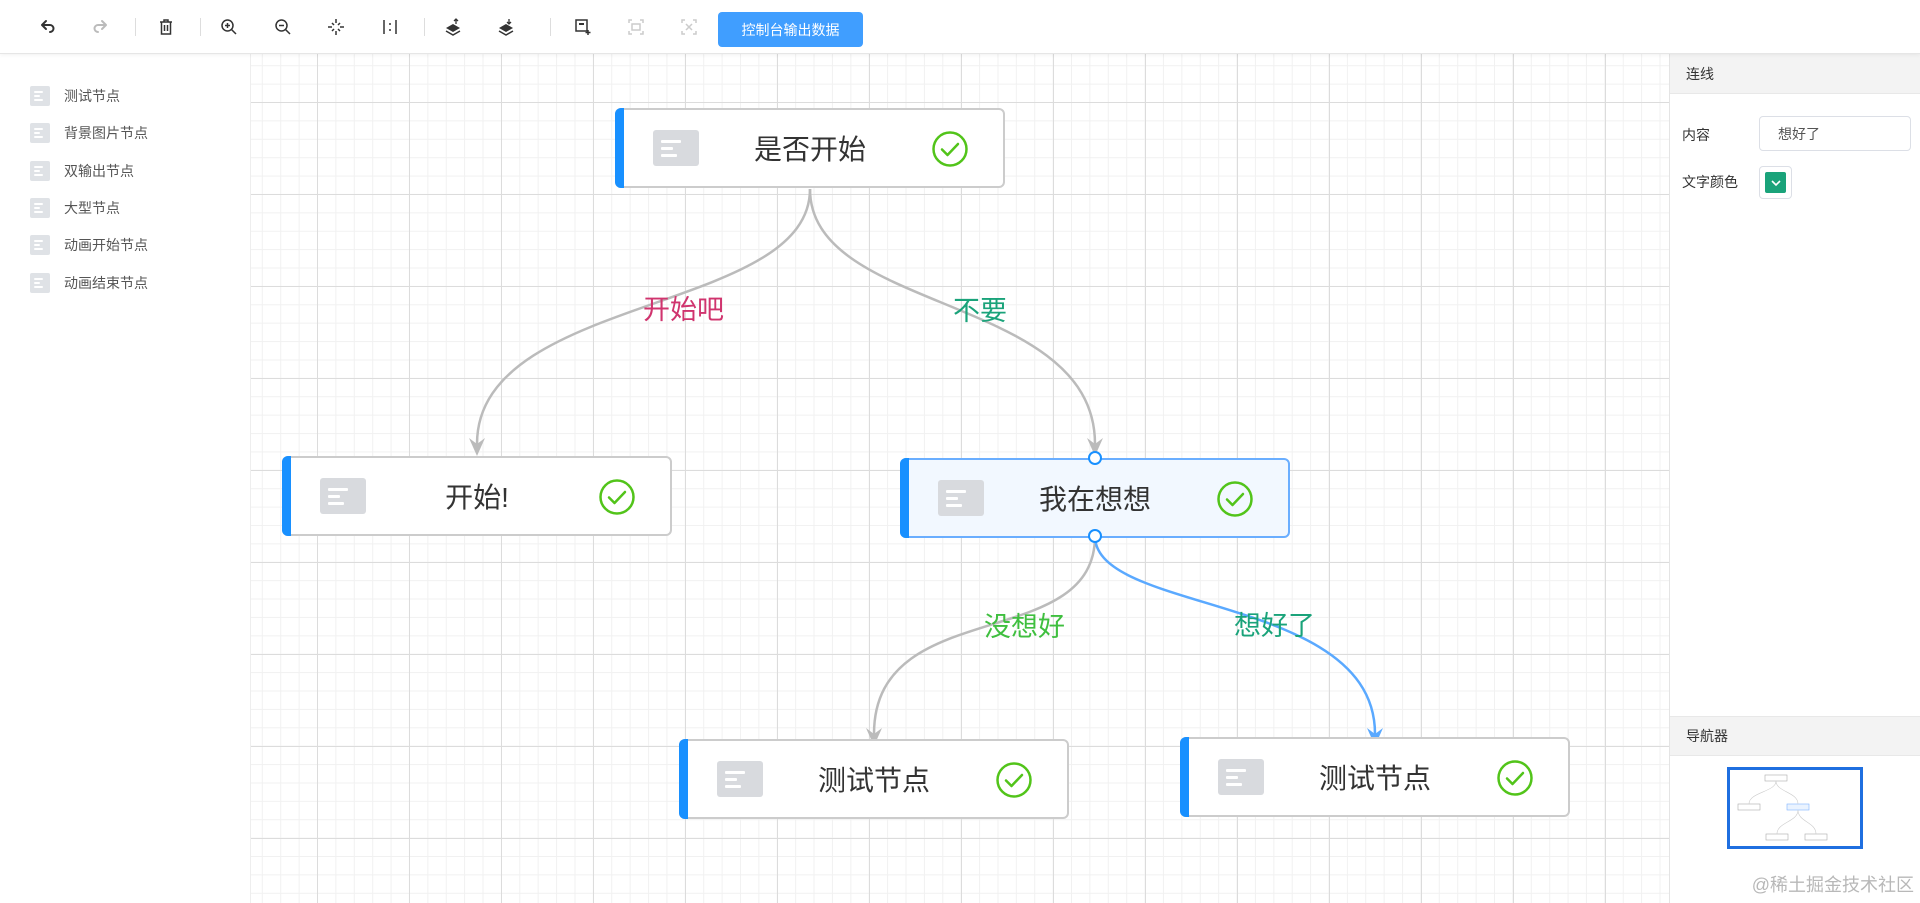 This screenshot has width=1920, height=903. I want to click on content-label: 内容, so click(1696, 135).